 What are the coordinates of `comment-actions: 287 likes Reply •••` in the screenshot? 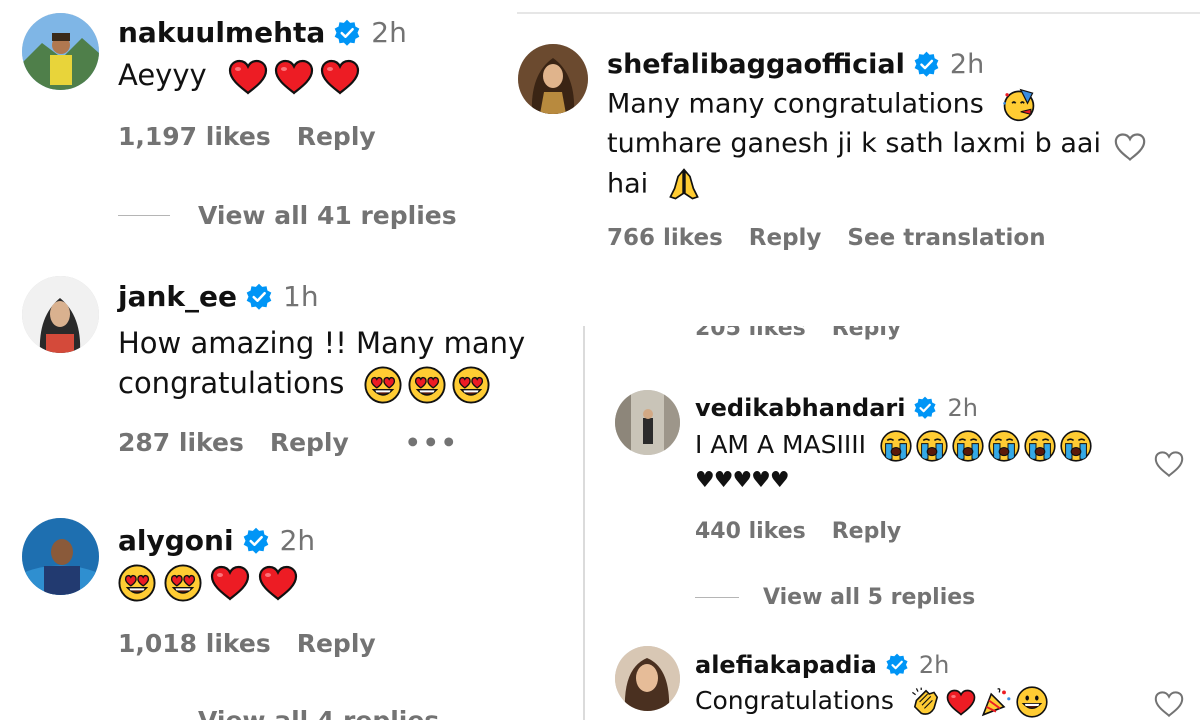 It's located at (301, 442).